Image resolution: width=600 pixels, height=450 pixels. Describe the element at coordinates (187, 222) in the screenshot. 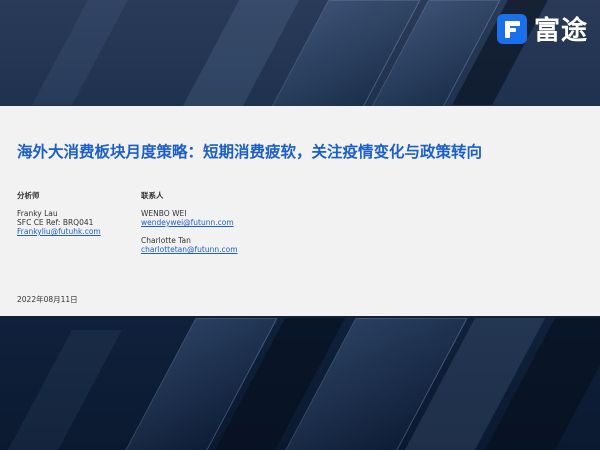

I see `contact-1-email-link: wendeywei@futunn.com` at that location.